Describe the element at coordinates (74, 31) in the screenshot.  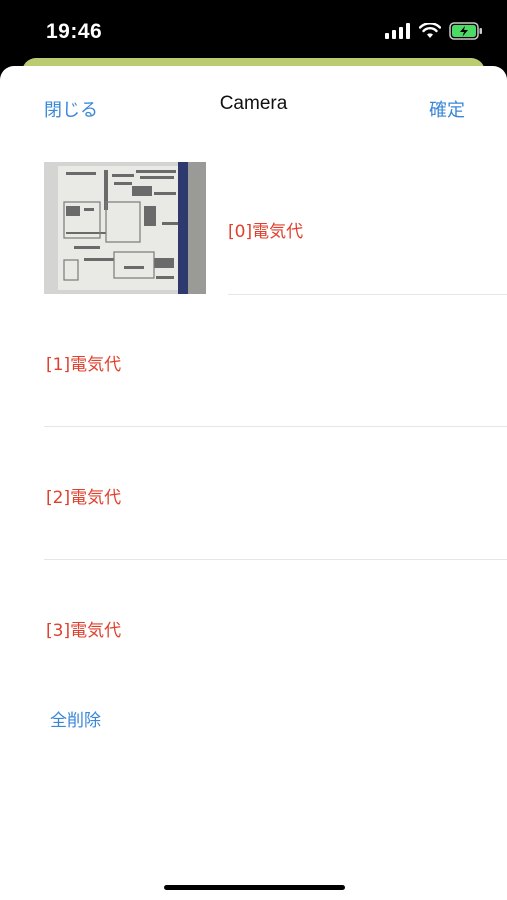
I see `status-time: 19:46` at that location.